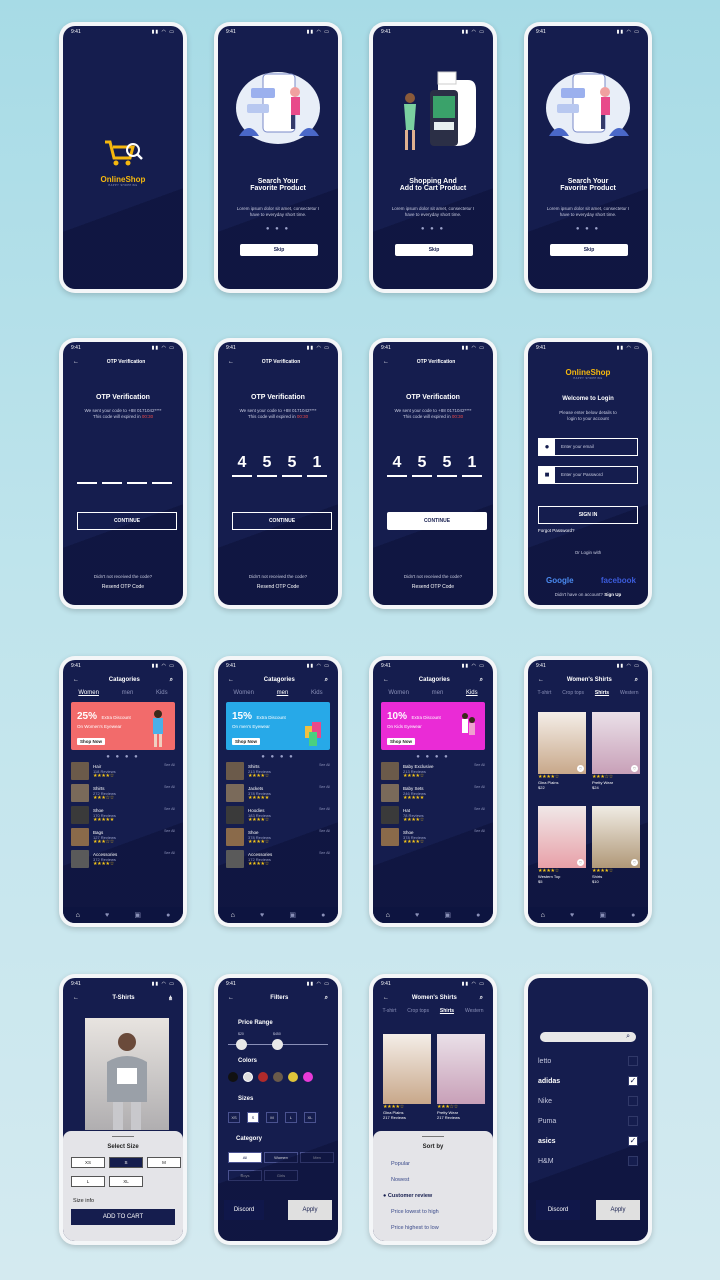  Describe the element at coordinates (562, 845) in the screenshot. I see `product-card: ♡ ★★★★☆ Western Top $5` at that location.